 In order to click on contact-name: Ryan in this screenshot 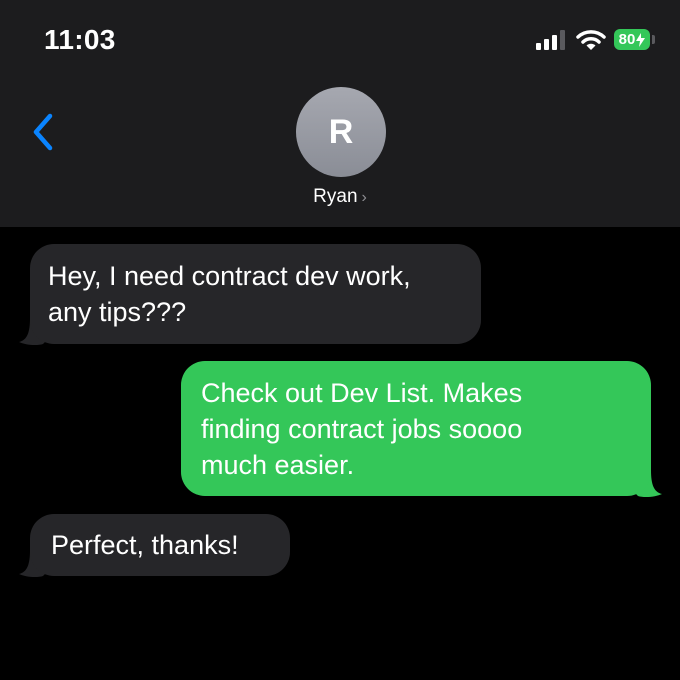, I will do `click(335, 196)`.